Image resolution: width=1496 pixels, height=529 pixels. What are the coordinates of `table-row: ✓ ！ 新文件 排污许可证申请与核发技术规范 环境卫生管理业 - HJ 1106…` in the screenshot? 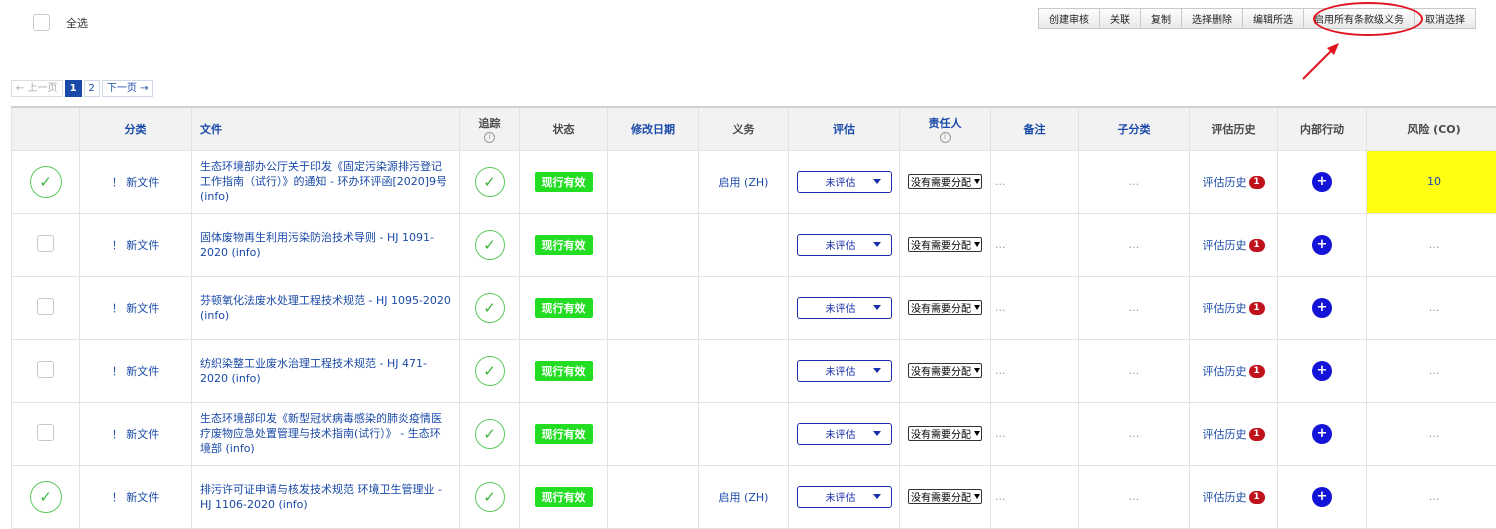 It's located at (754, 496).